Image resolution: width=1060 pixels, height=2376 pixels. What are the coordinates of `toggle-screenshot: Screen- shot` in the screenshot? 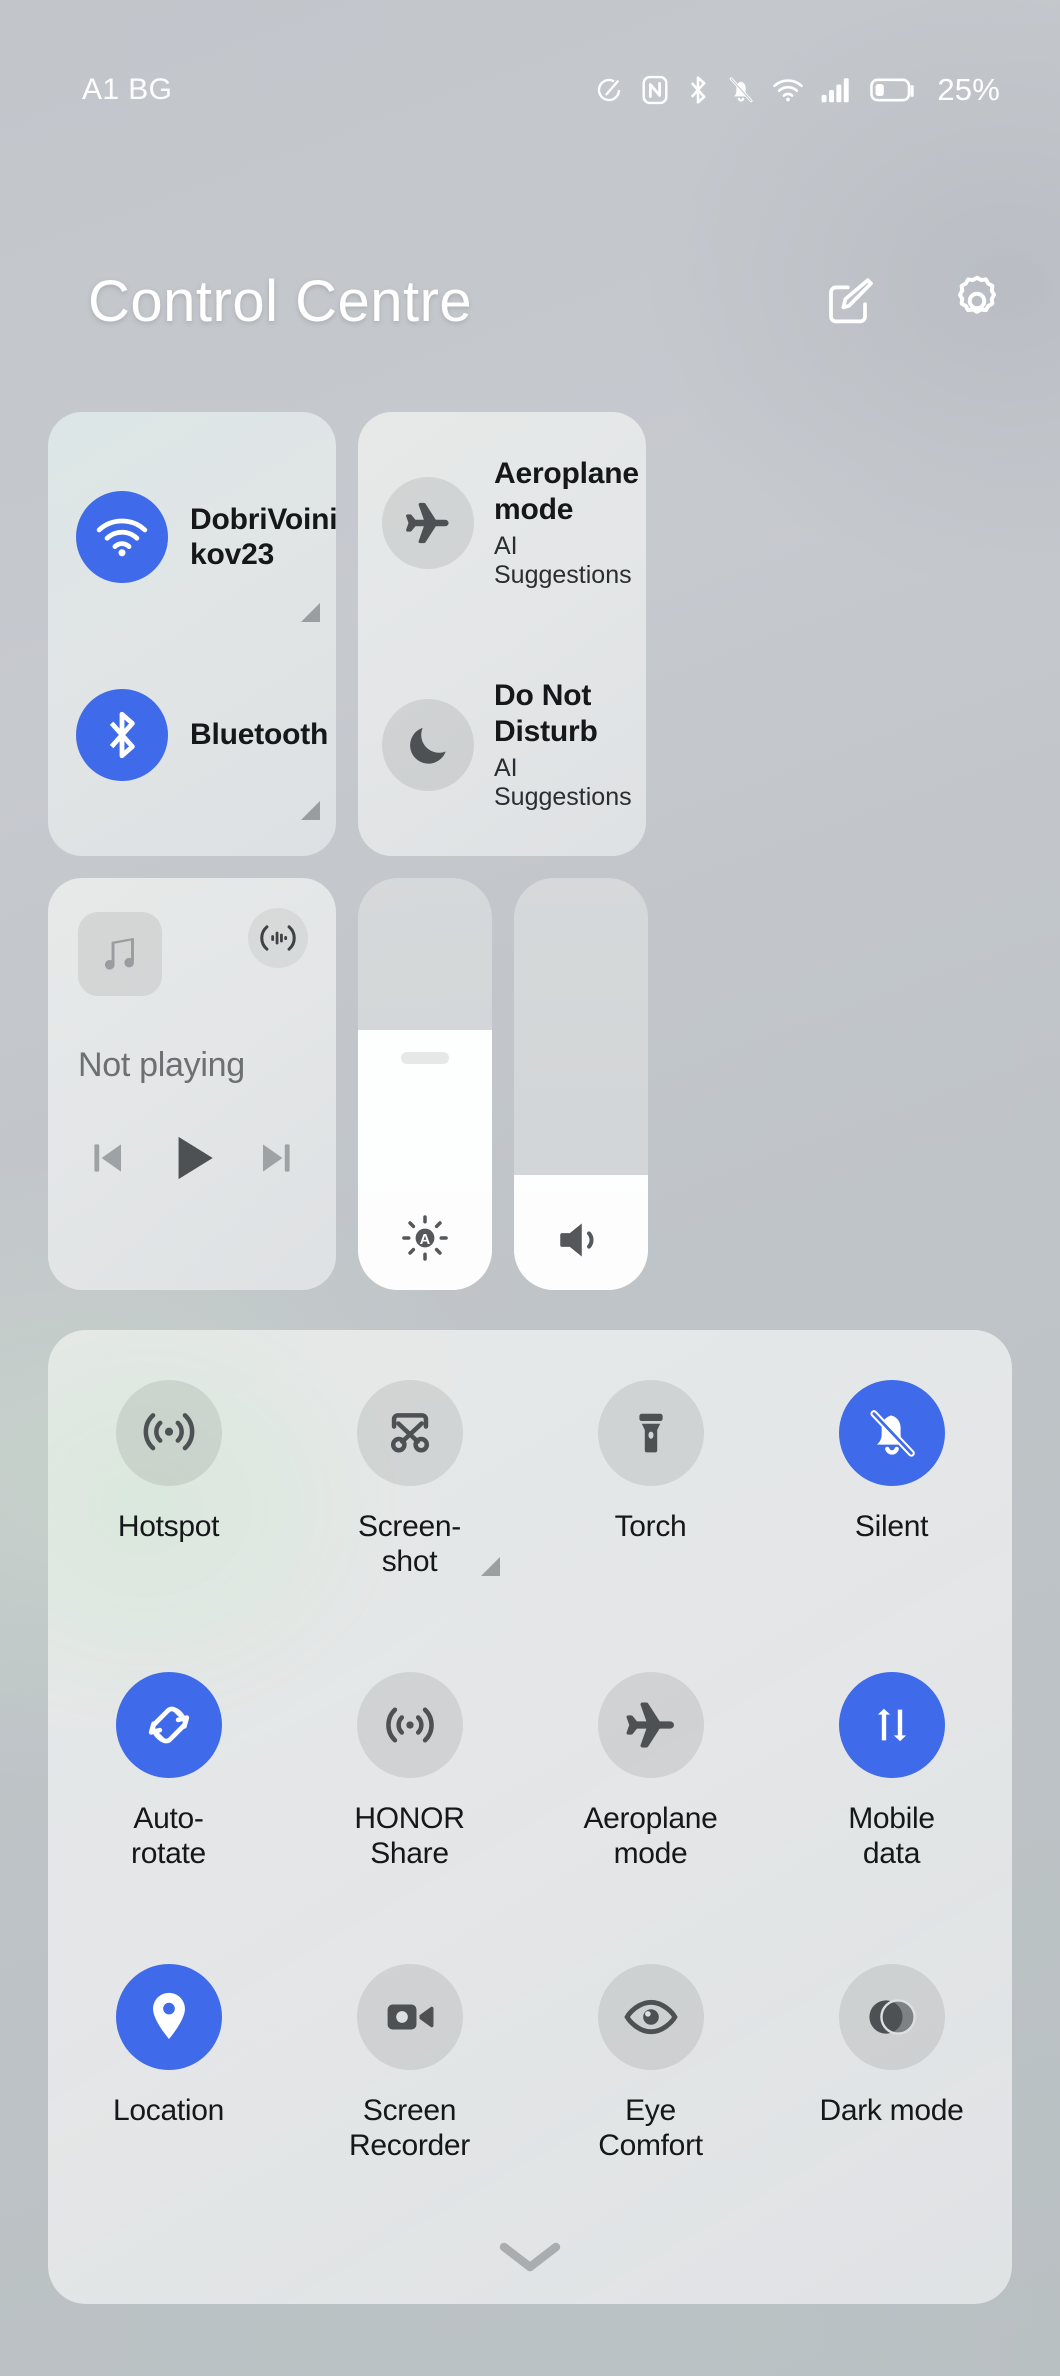 It's located at (409, 1516).